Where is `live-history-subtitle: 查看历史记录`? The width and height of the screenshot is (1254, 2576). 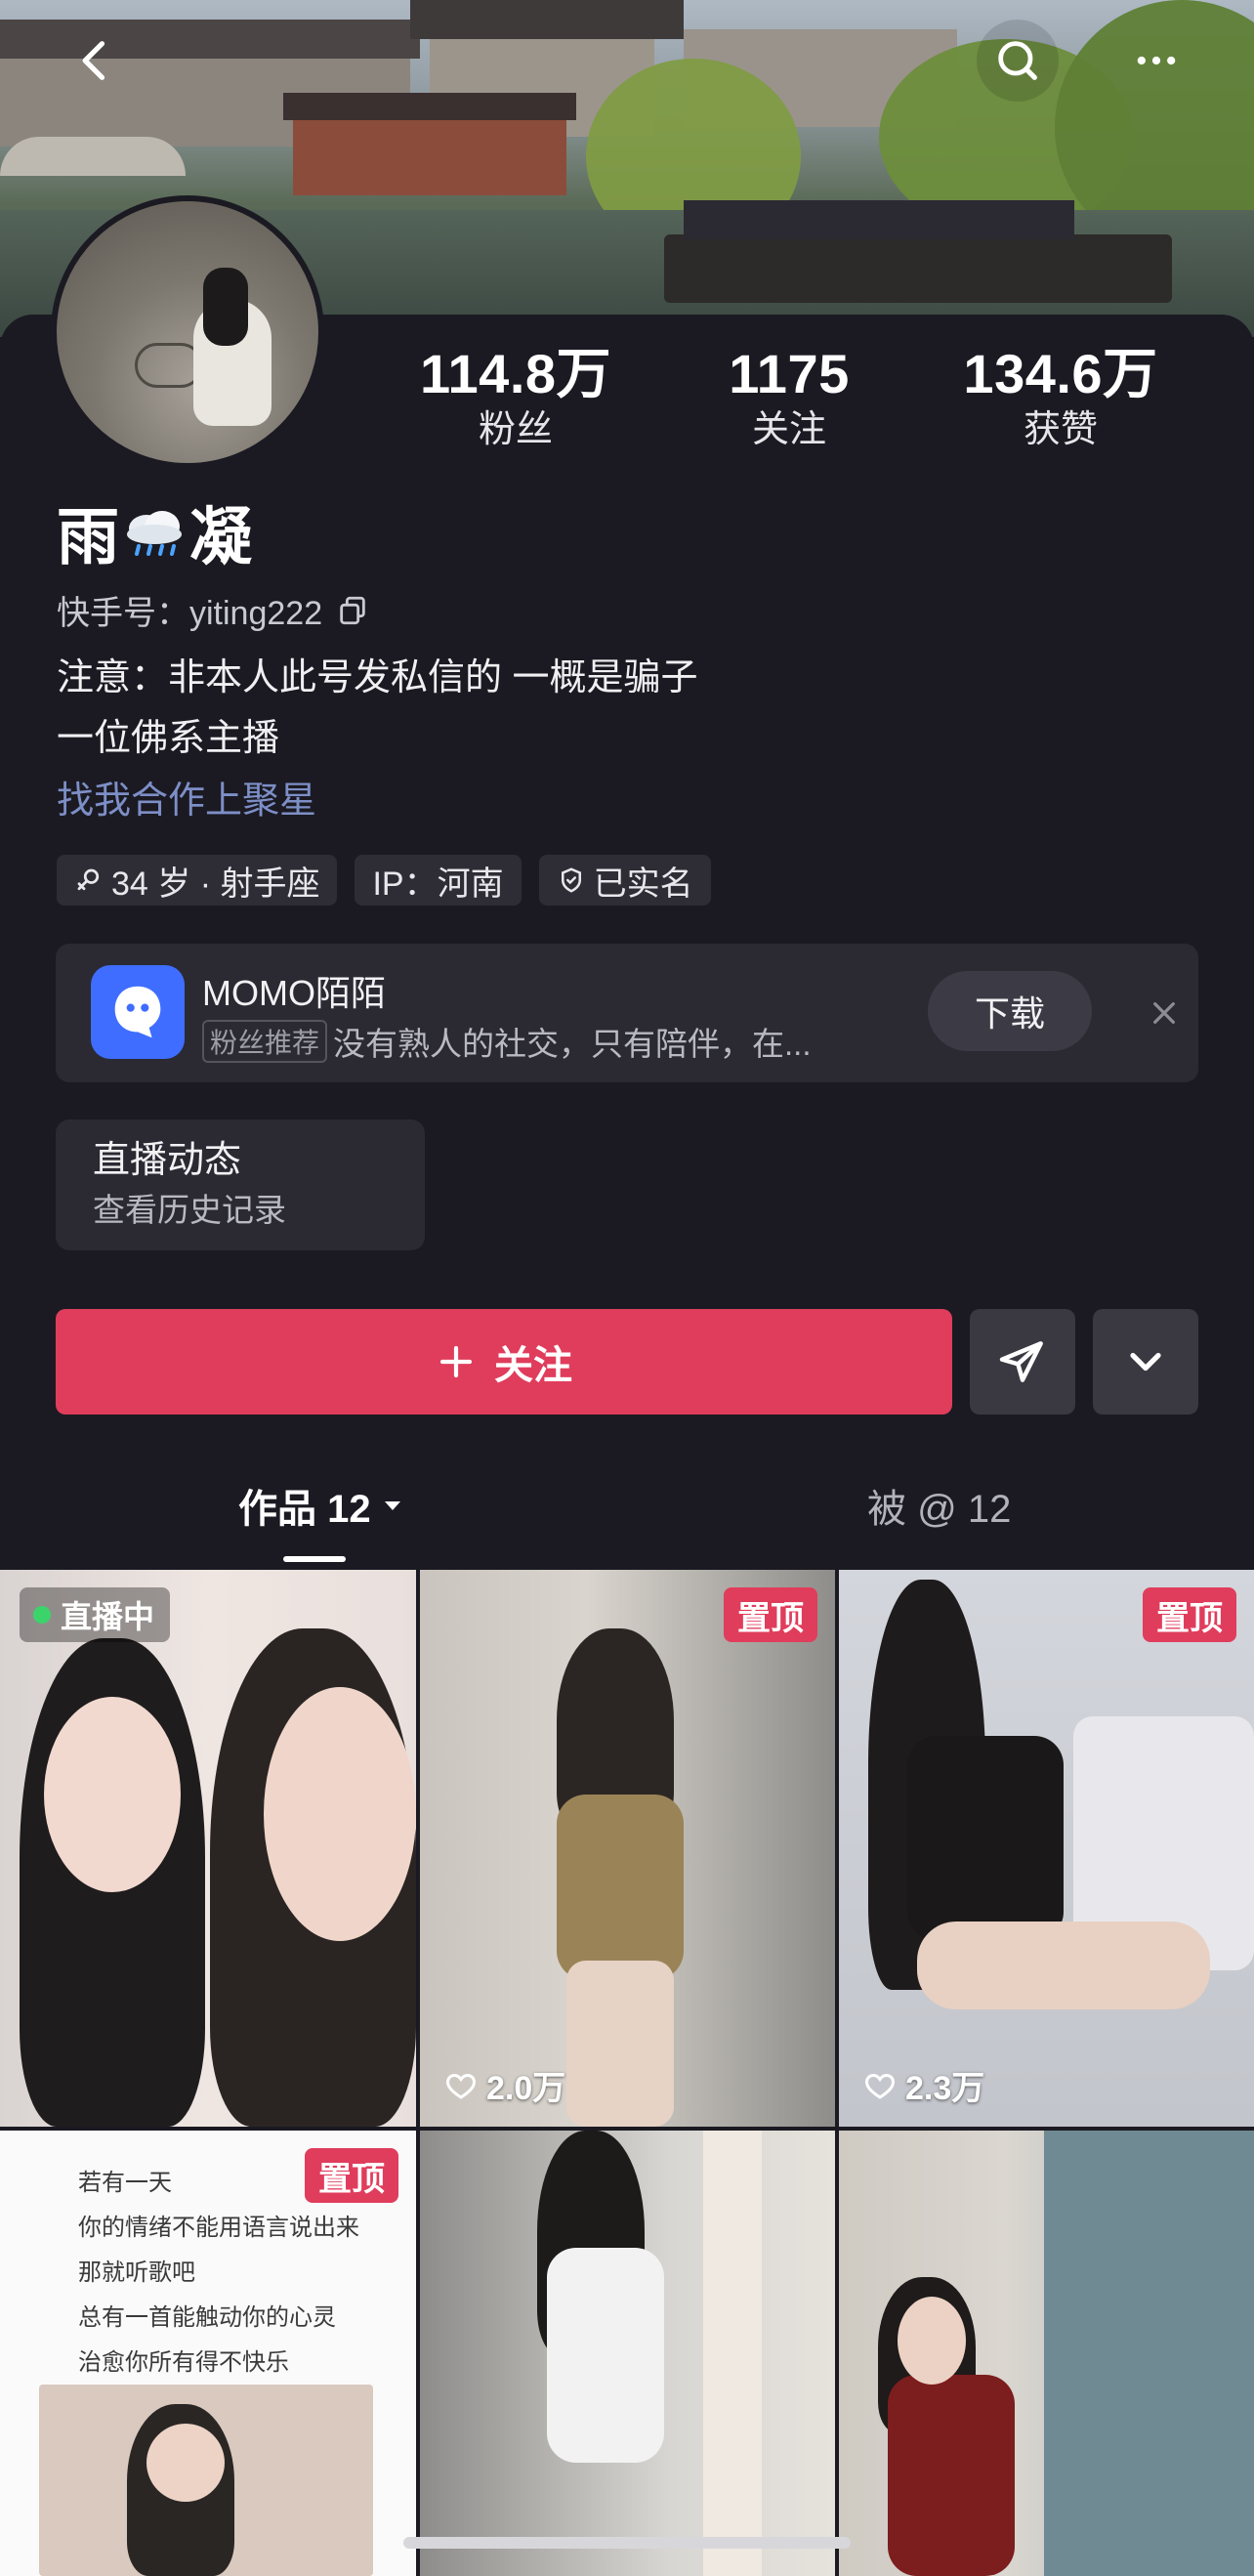
live-history-subtitle: 查看历史记录 is located at coordinates (189, 1210).